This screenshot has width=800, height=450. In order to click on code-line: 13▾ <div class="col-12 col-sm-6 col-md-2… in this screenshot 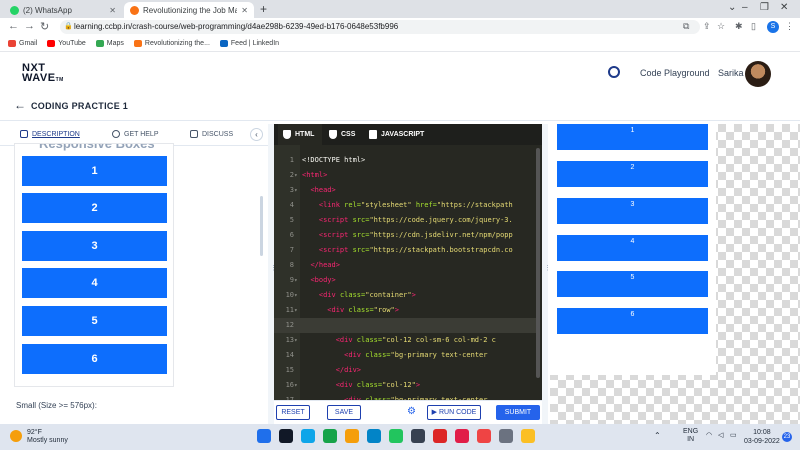, I will do `click(405, 340)`.